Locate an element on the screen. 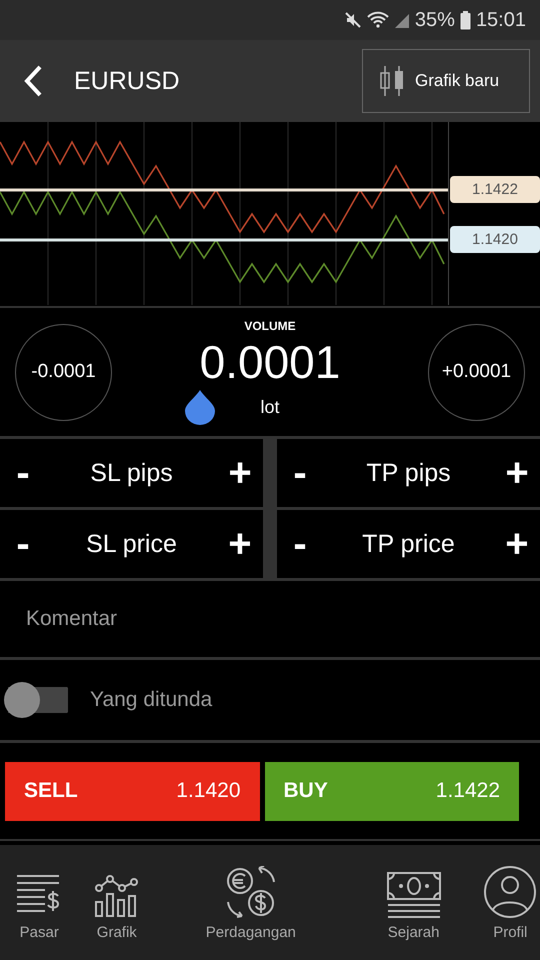  stepper-field: - SL pips + is located at coordinates (131, 473).